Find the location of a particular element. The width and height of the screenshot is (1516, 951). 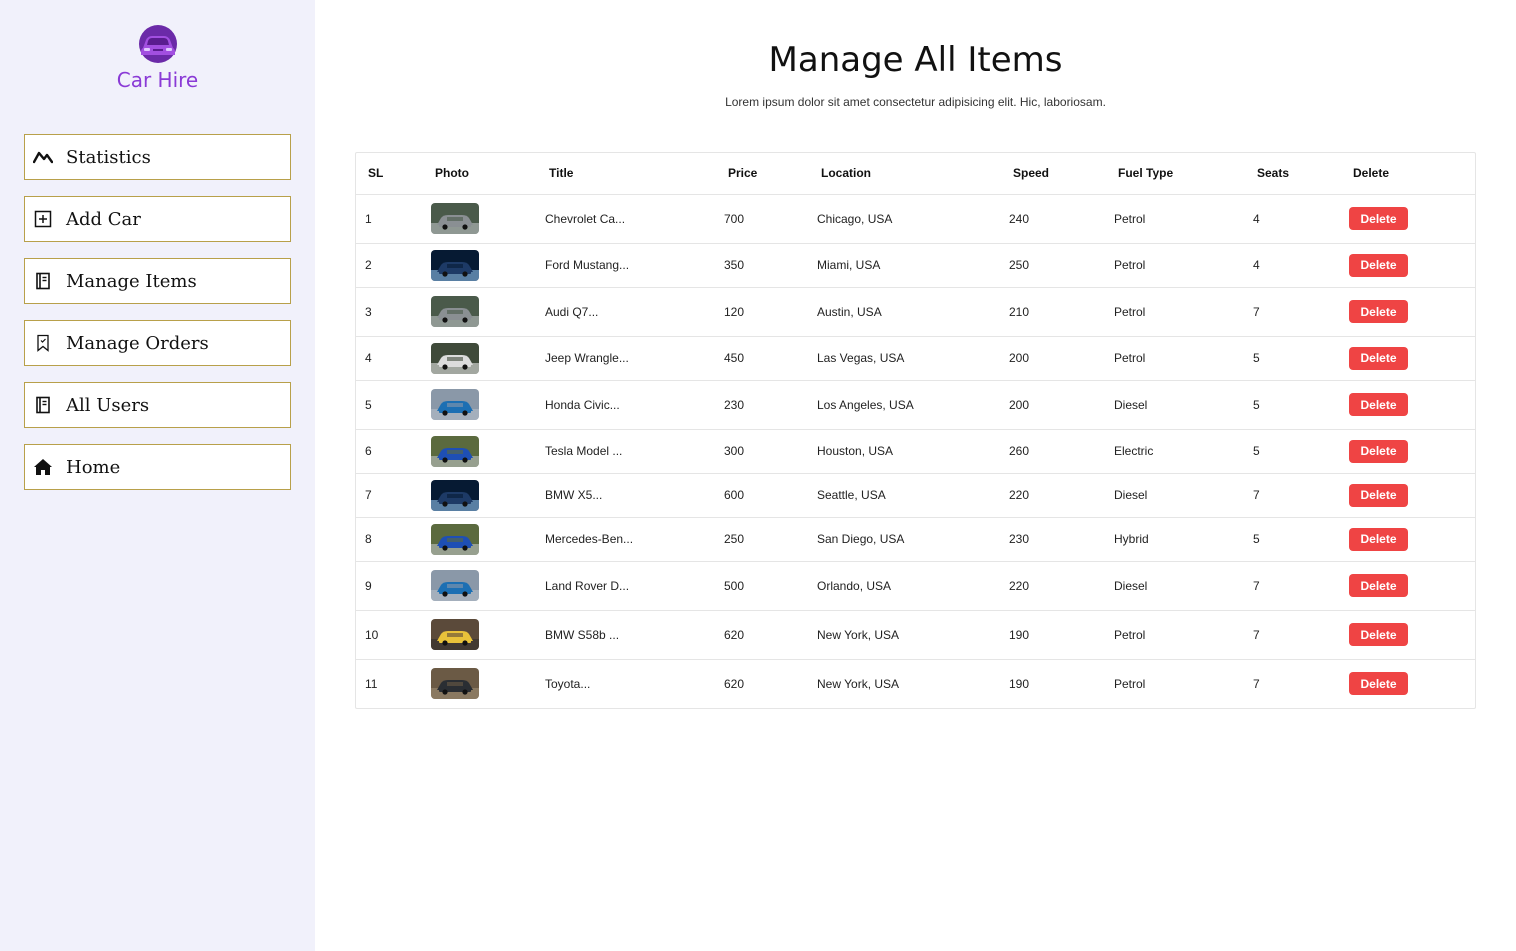

car-logo-icon is located at coordinates (157, 44).